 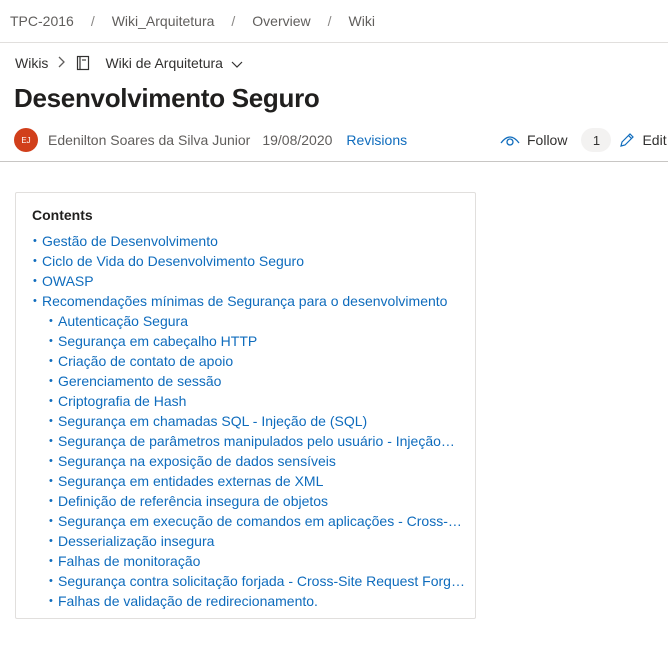 I want to click on wiki-book-icon, so click(x=83, y=63).